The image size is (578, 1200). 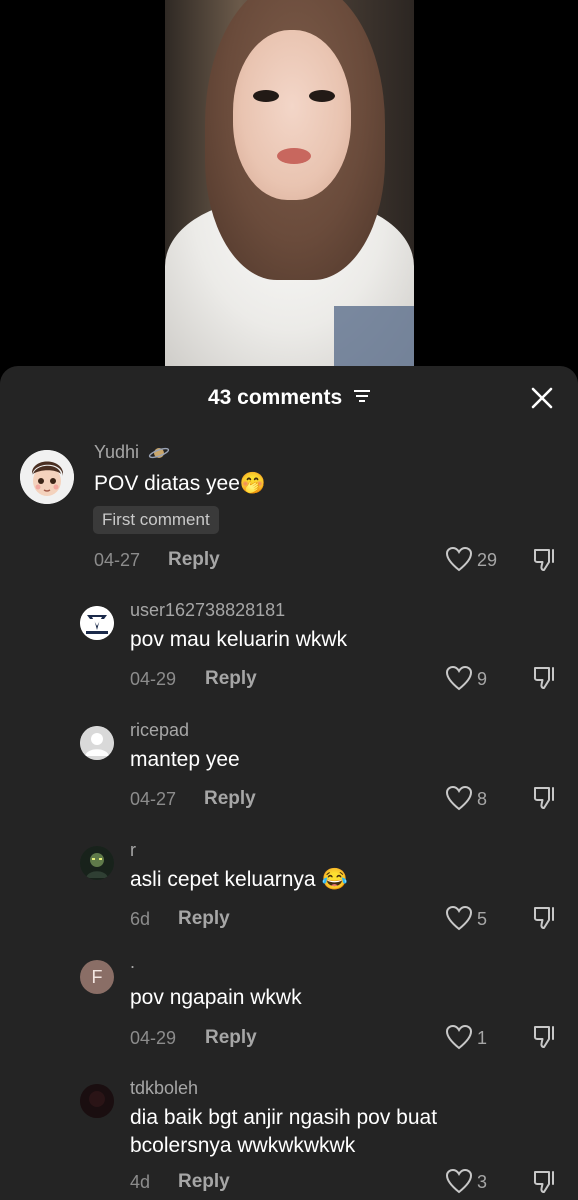 I want to click on avatar-letter: F, so click(x=97, y=977).